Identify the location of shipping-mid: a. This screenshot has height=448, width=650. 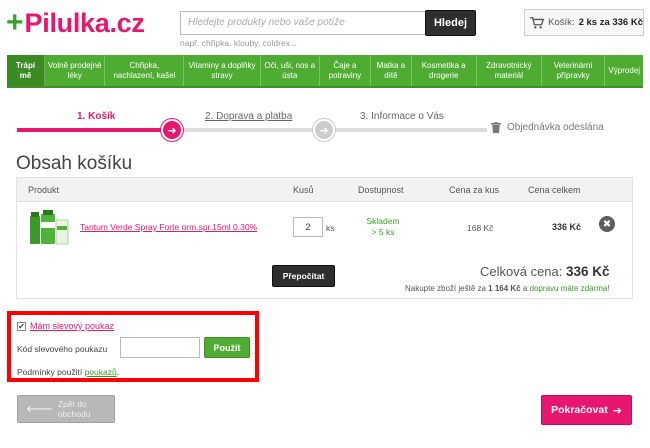
(525, 288).